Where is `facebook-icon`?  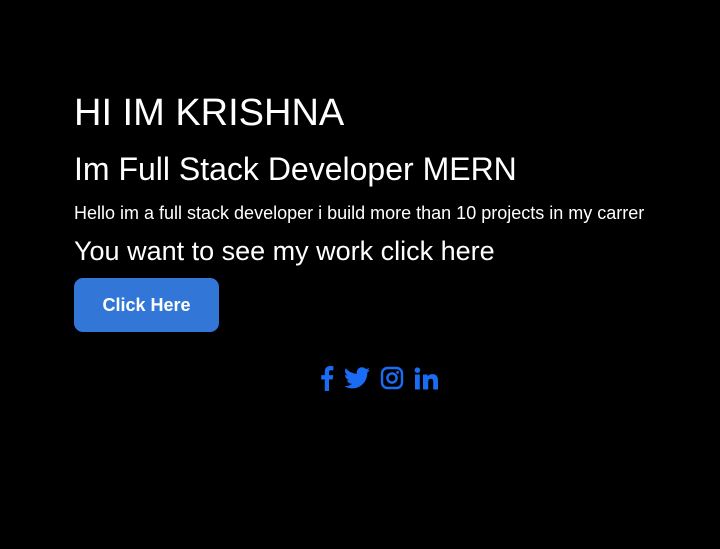
facebook-icon is located at coordinates (327, 378).